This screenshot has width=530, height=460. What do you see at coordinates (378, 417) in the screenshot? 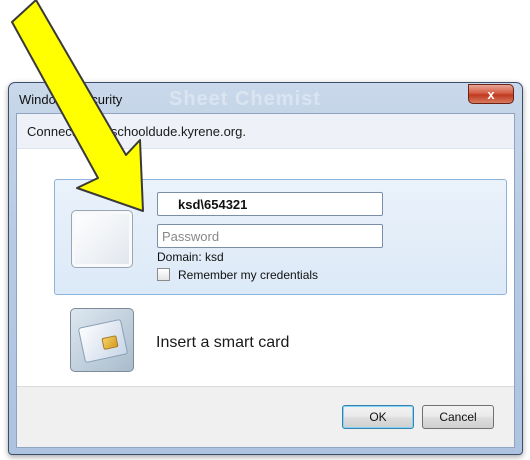
I see `ok-button: OK` at bounding box center [378, 417].